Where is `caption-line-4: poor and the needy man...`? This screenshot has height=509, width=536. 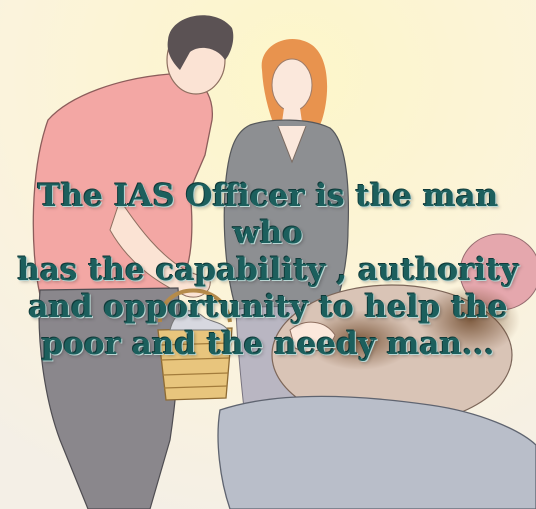 caption-line-4: poor and the needy man... is located at coordinates (268, 344).